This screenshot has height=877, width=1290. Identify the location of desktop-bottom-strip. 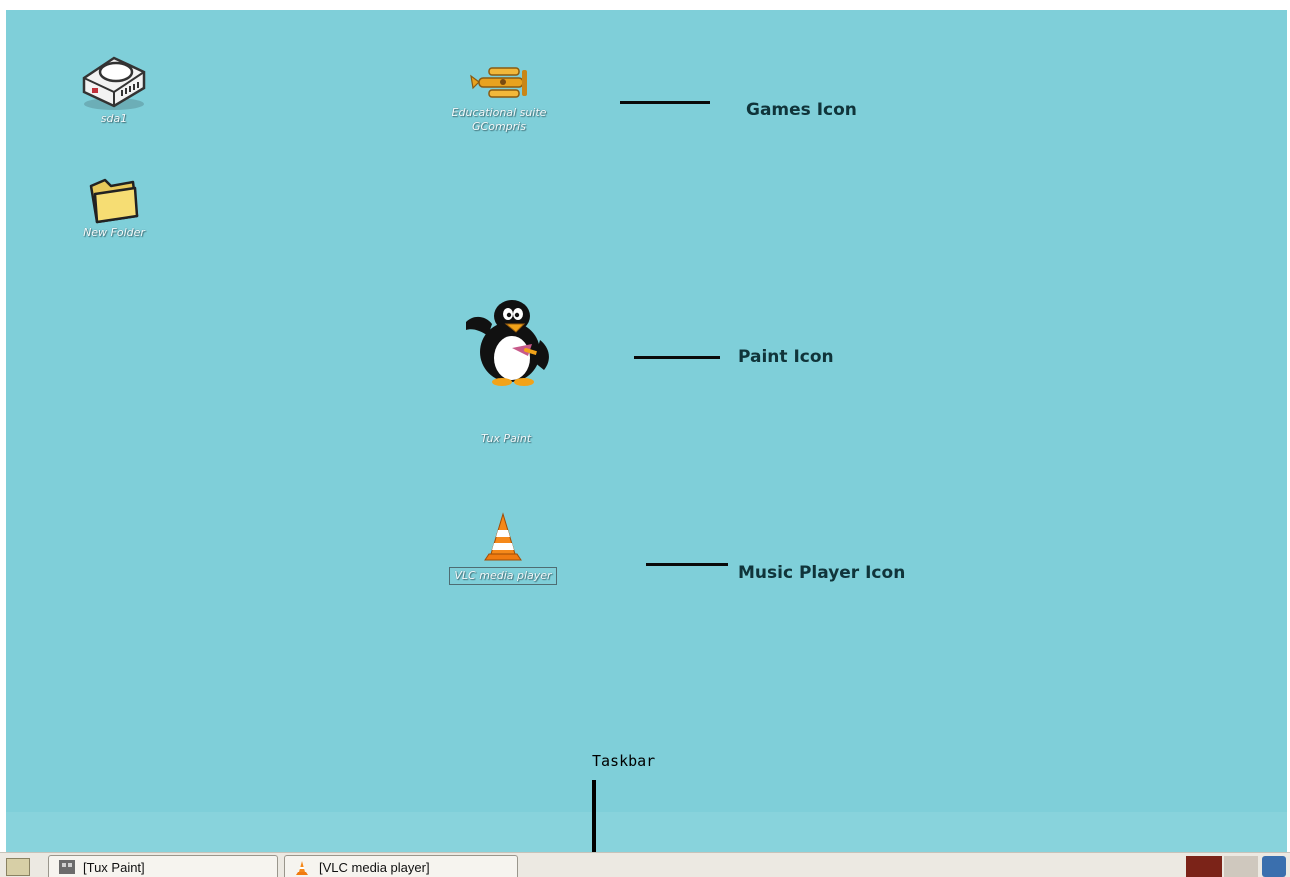
(646, 832).